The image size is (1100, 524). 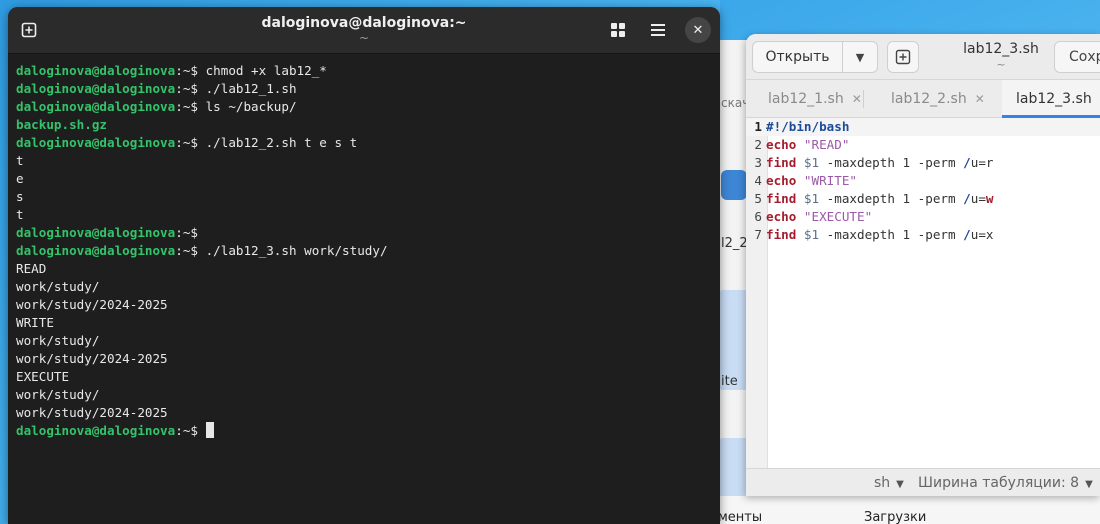 I want to click on tab-width-selector: Ширина табуляции: 8 ▼, so click(x=1005, y=483).